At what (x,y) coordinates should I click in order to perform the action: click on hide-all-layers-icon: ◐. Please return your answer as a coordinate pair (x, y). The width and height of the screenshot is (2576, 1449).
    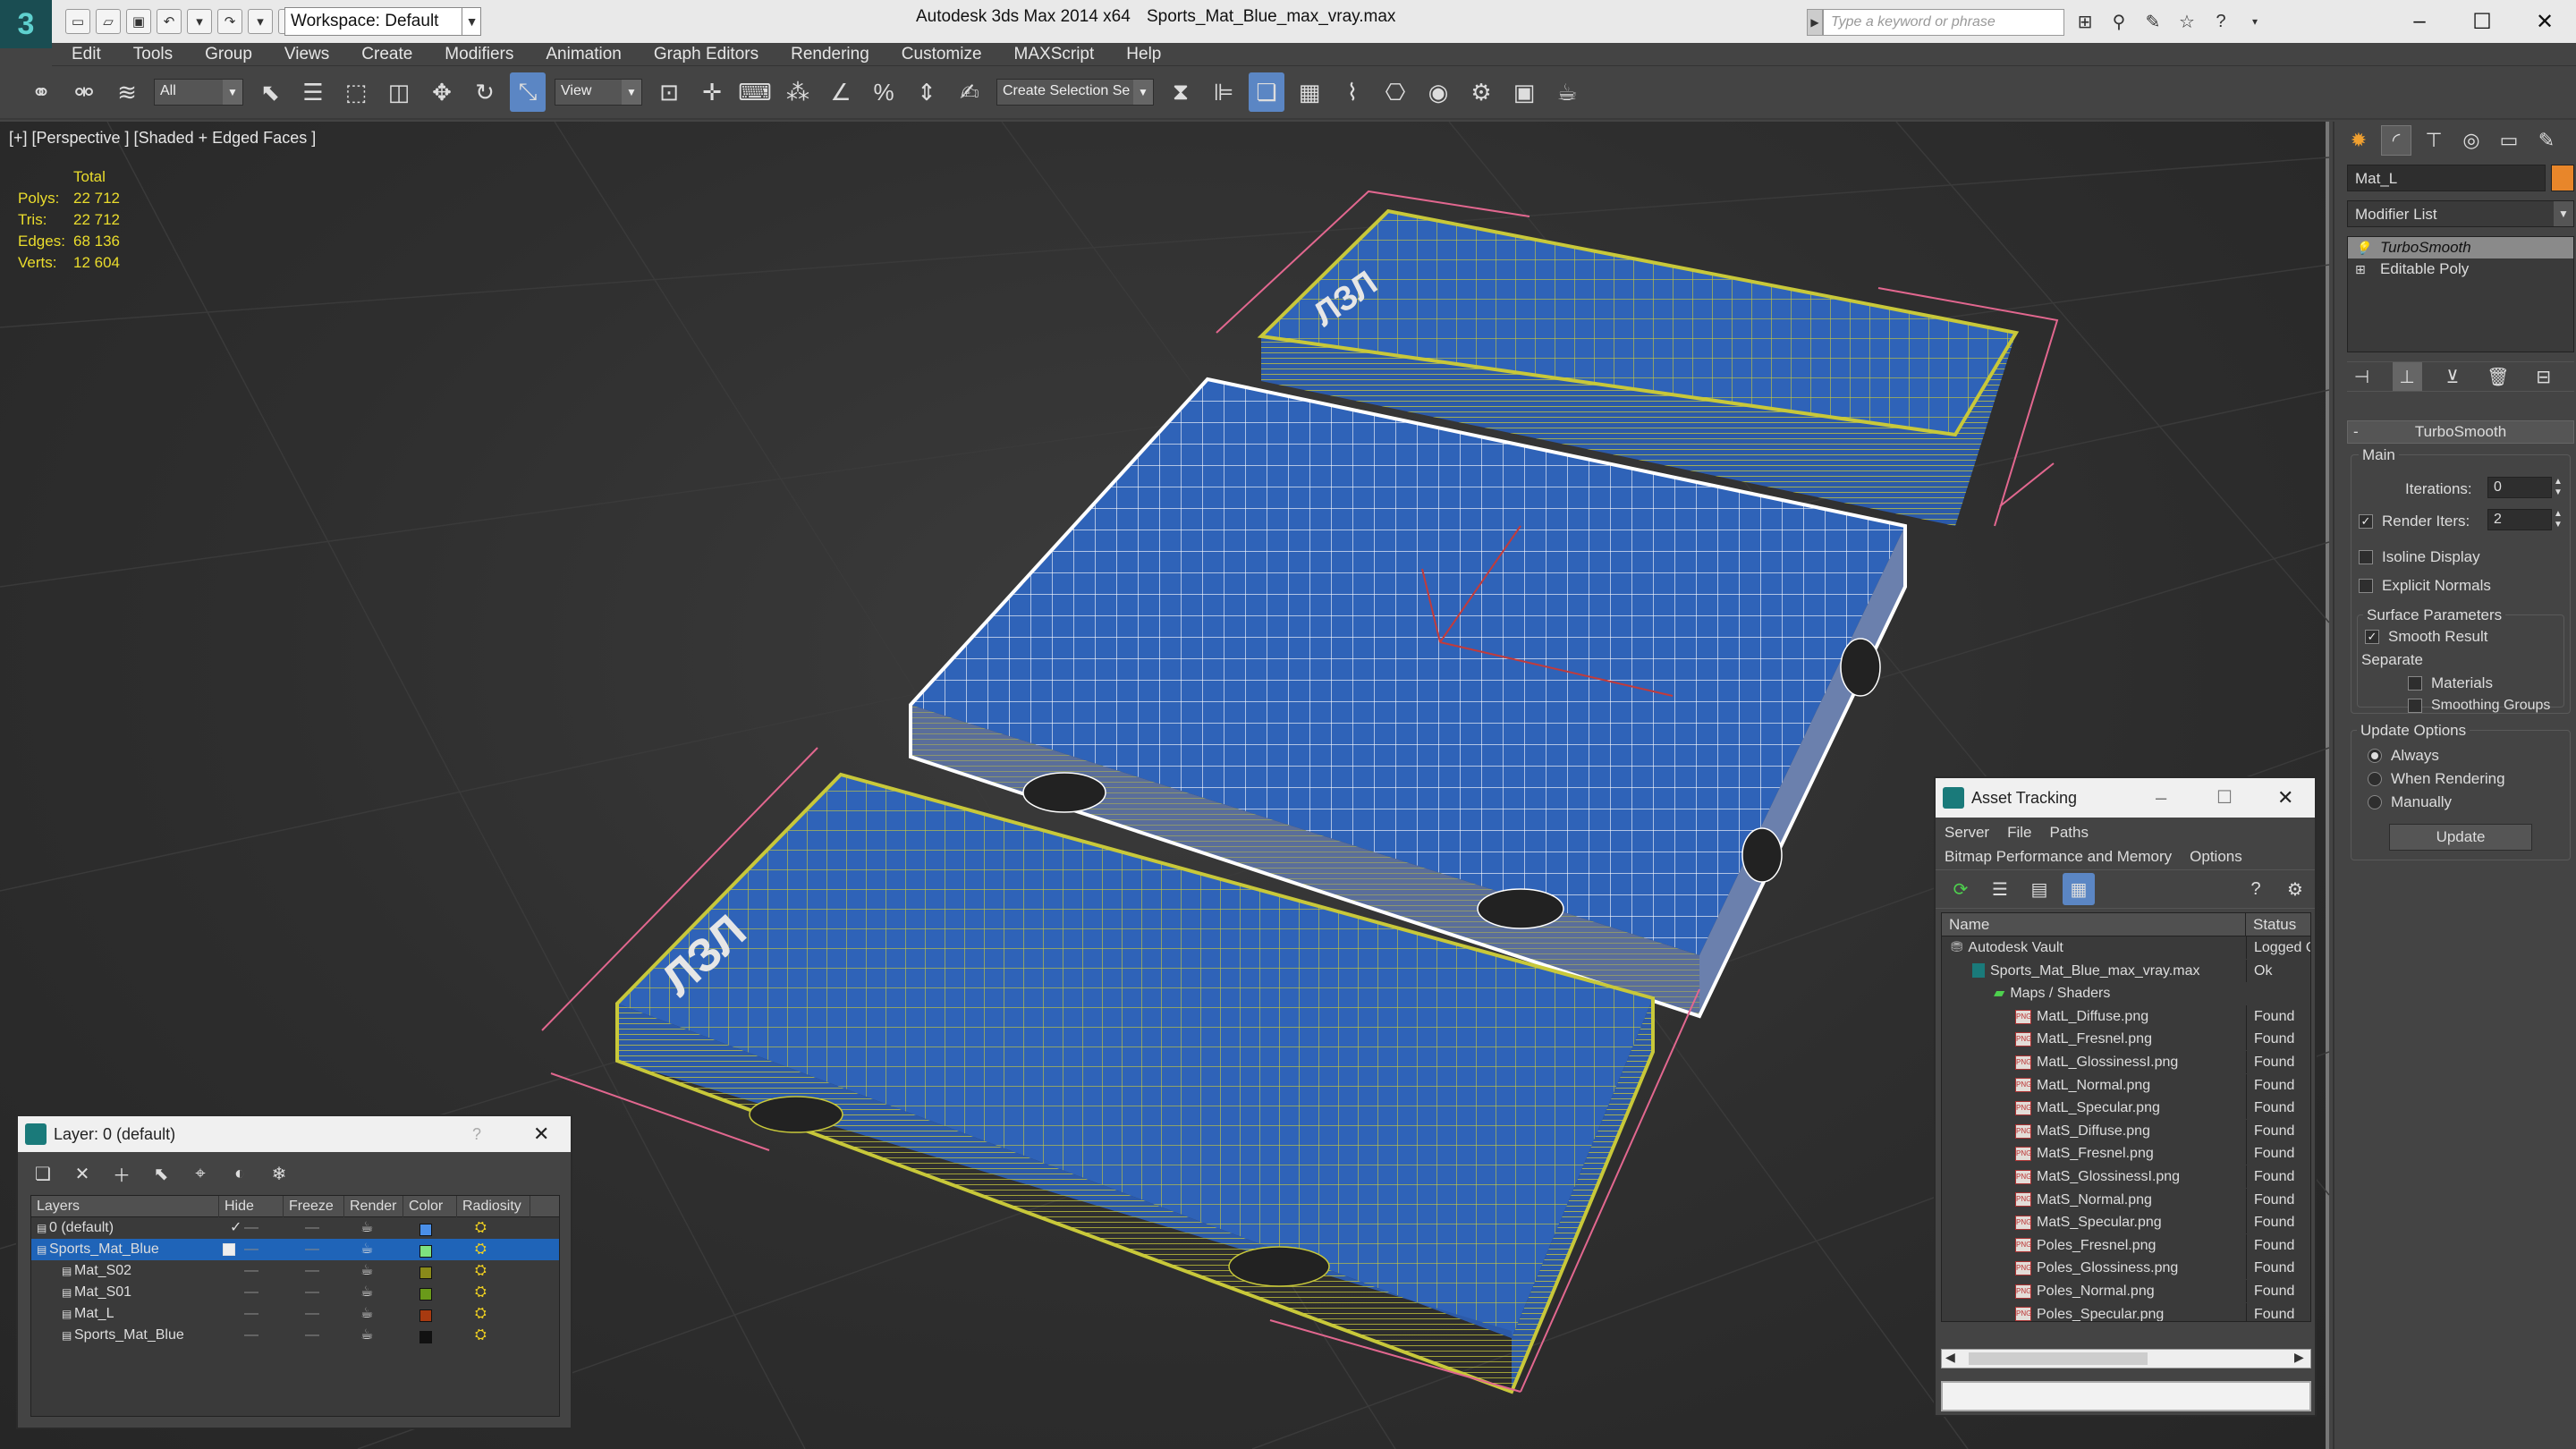
    Looking at the image, I should click on (240, 1173).